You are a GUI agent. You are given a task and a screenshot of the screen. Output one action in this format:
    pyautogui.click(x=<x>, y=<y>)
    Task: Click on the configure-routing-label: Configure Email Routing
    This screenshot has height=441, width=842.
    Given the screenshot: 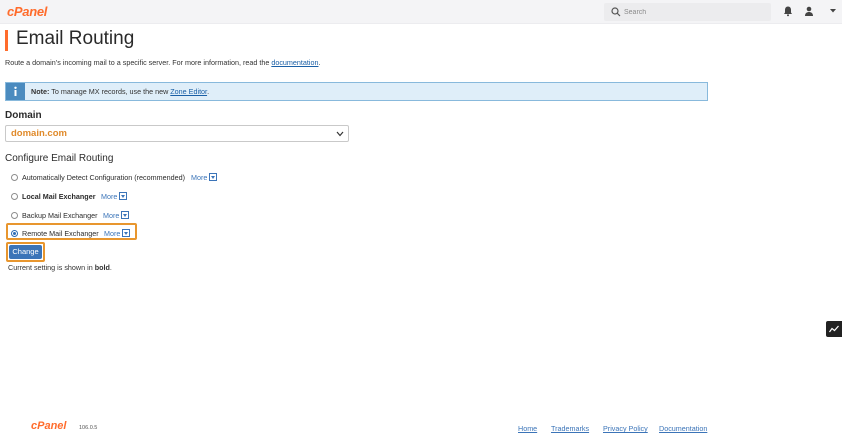 What is the action you would take?
    pyautogui.click(x=59, y=158)
    